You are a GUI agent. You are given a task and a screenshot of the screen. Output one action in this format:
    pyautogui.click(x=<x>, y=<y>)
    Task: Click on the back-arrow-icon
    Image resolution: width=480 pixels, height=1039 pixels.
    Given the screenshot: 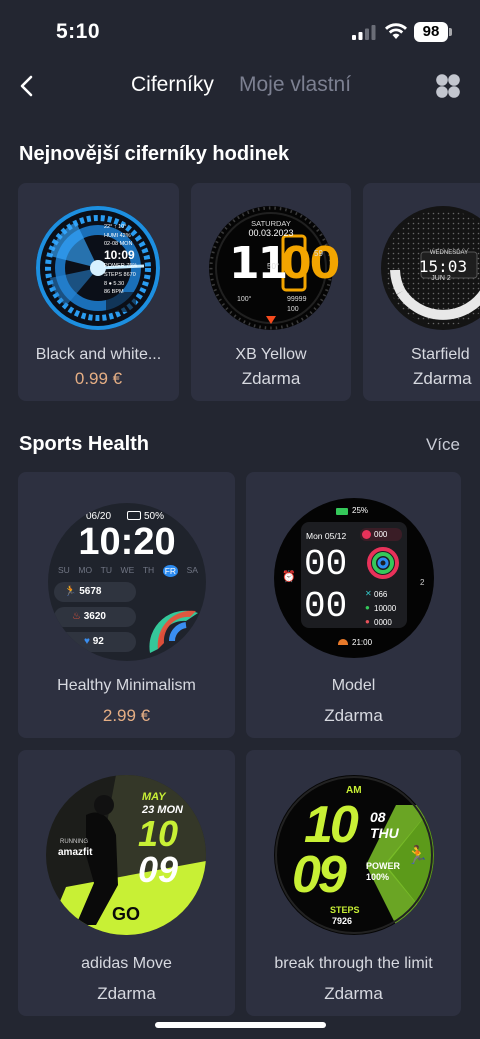 What is the action you would take?
    pyautogui.click(x=27, y=86)
    